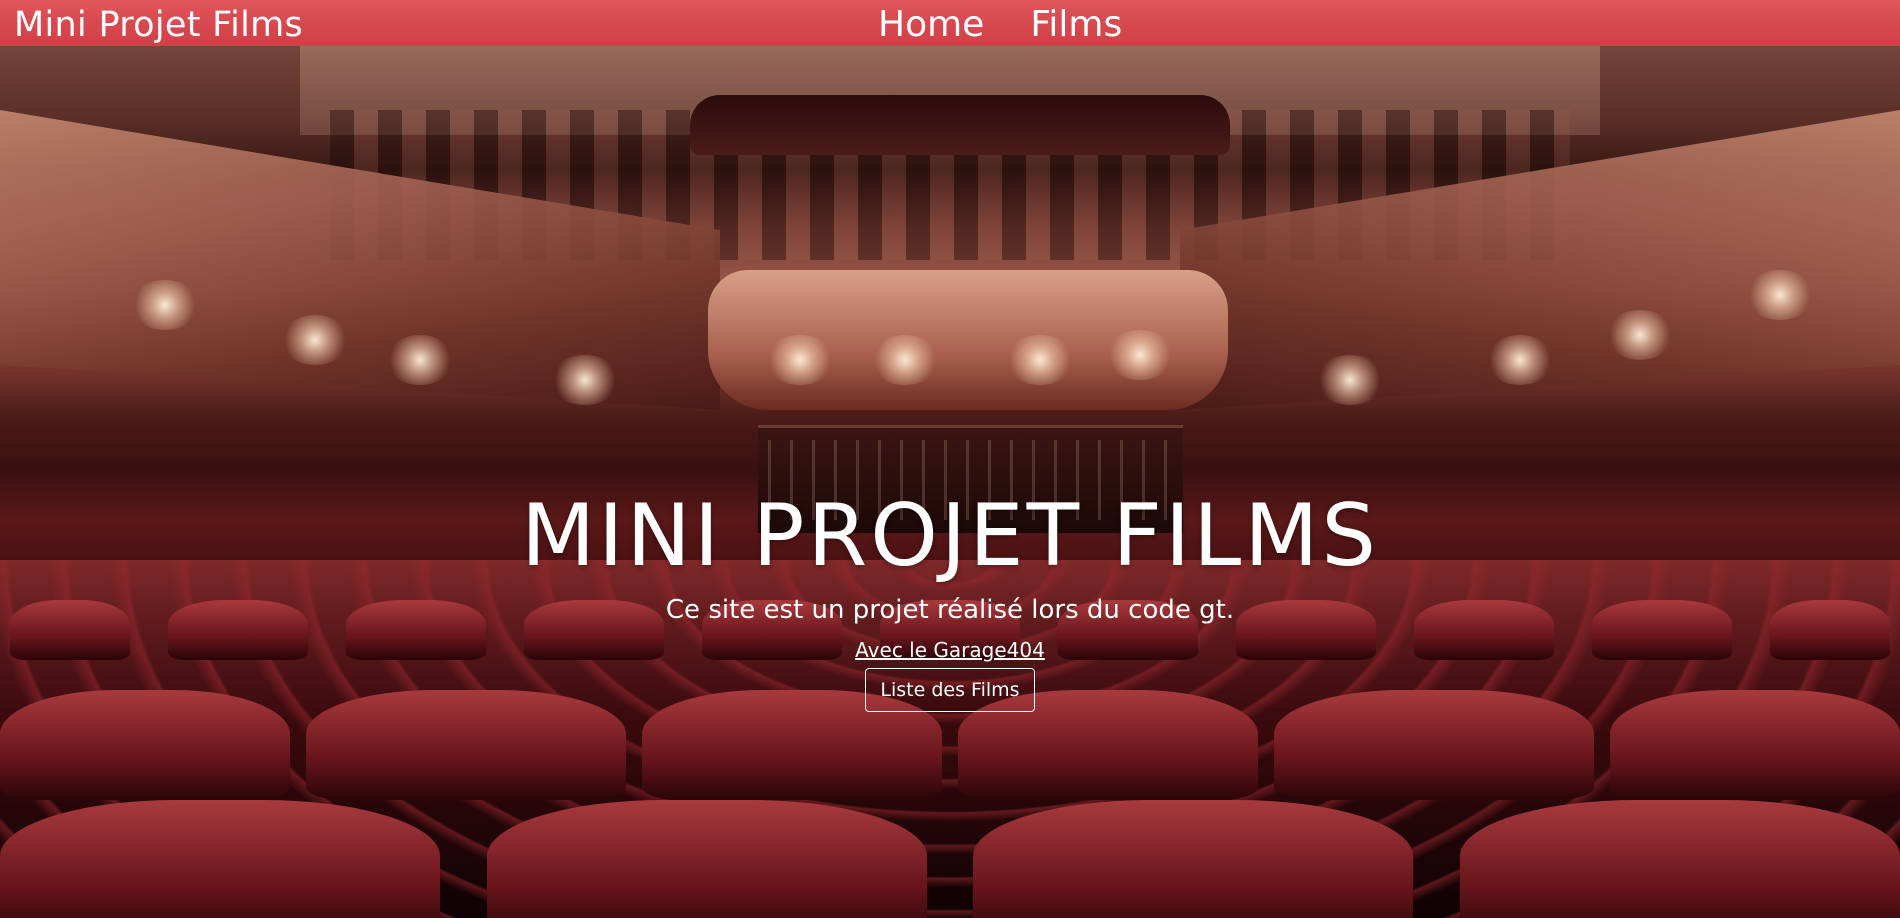  I want to click on navbar: Mini Projet Films Home Films, so click(950, 23).